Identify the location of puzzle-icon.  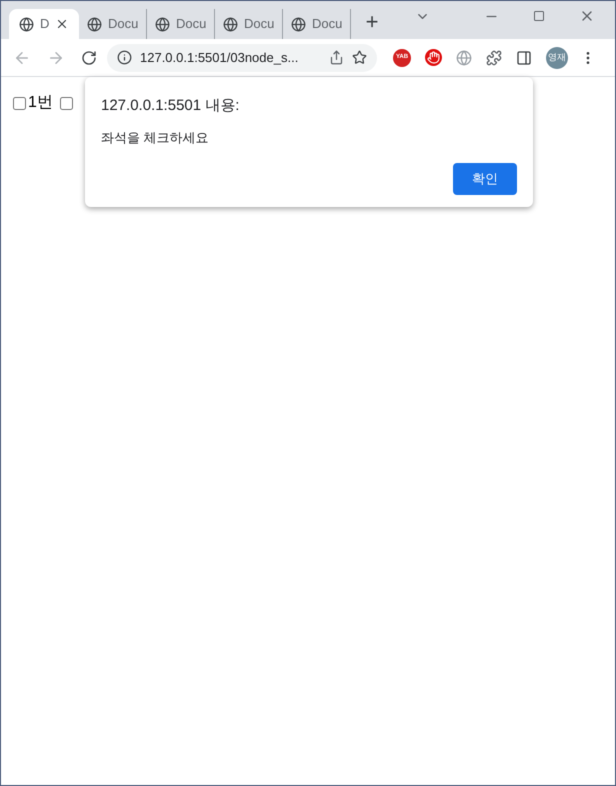
(494, 58).